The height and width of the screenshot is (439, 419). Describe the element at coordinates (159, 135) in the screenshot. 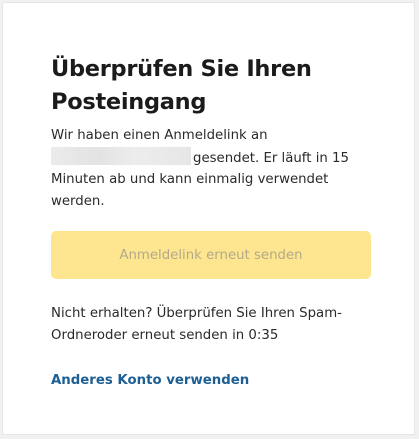

I see `description-prefix: Wir haben einen Anmeldelink an` at that location.